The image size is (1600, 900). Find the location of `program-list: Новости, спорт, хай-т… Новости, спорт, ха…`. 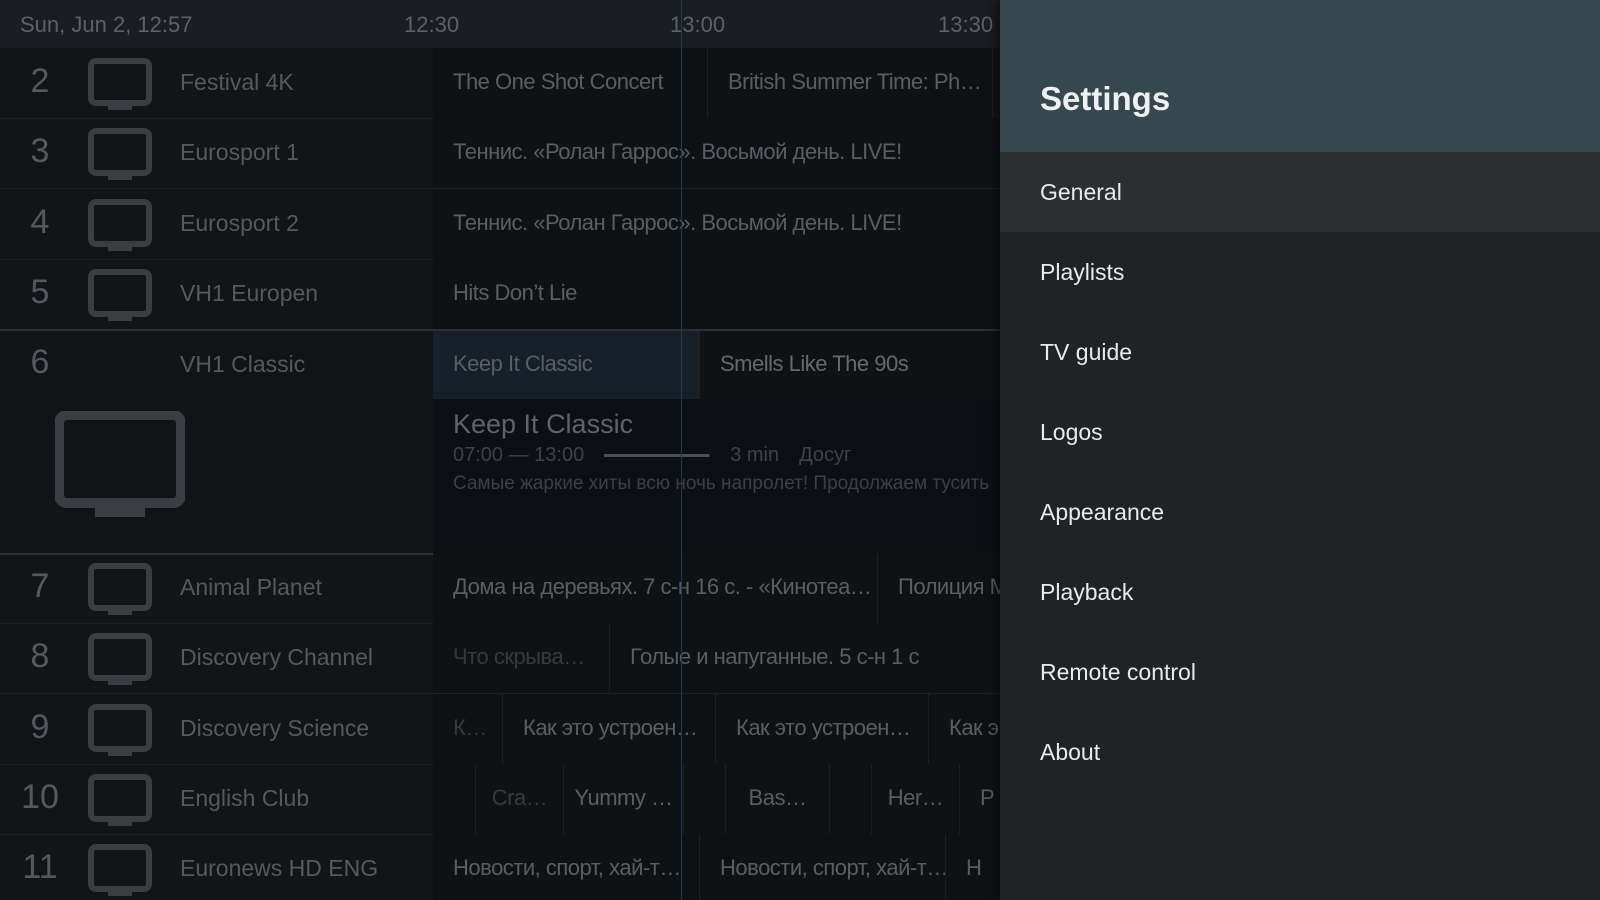

program-list: Новости, спорт, хай-т… Новости, спорт, ха… is located at coordinates (716, 867).